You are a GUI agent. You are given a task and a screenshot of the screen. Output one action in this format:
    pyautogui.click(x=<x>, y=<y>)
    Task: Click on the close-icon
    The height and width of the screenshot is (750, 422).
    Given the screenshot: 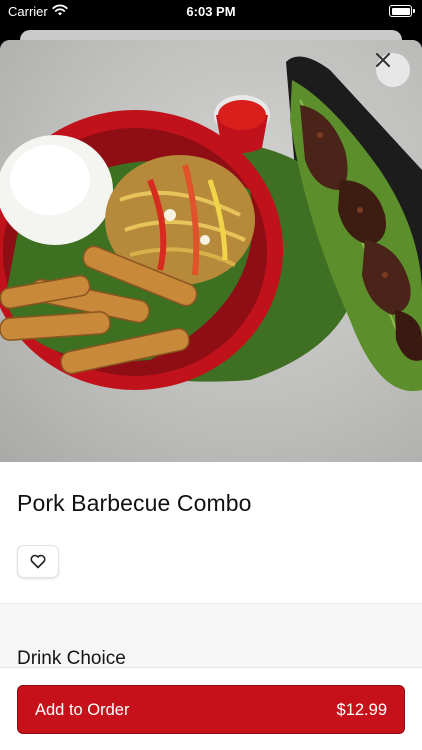 What is the action you would take?
    pyautogui.click(x=383, y=60)
    